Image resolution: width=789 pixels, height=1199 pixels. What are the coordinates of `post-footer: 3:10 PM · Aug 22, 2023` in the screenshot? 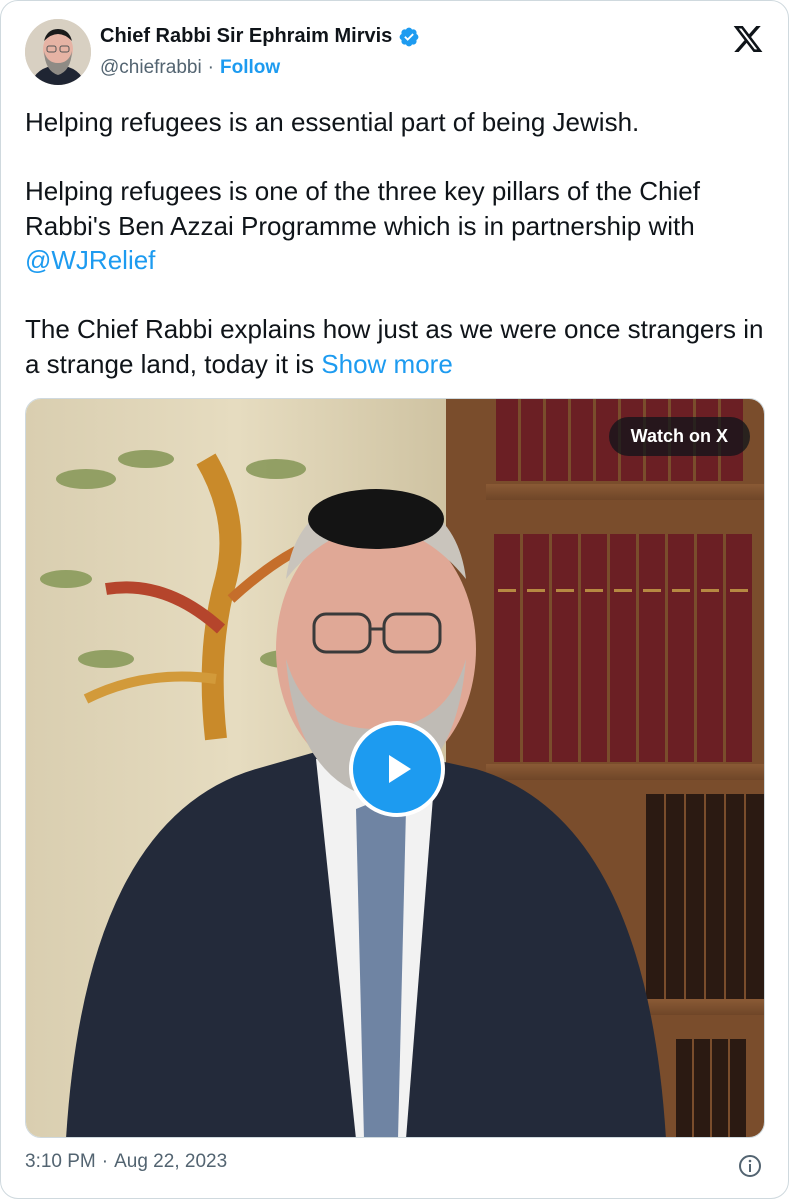 It's located at (126, 1162).